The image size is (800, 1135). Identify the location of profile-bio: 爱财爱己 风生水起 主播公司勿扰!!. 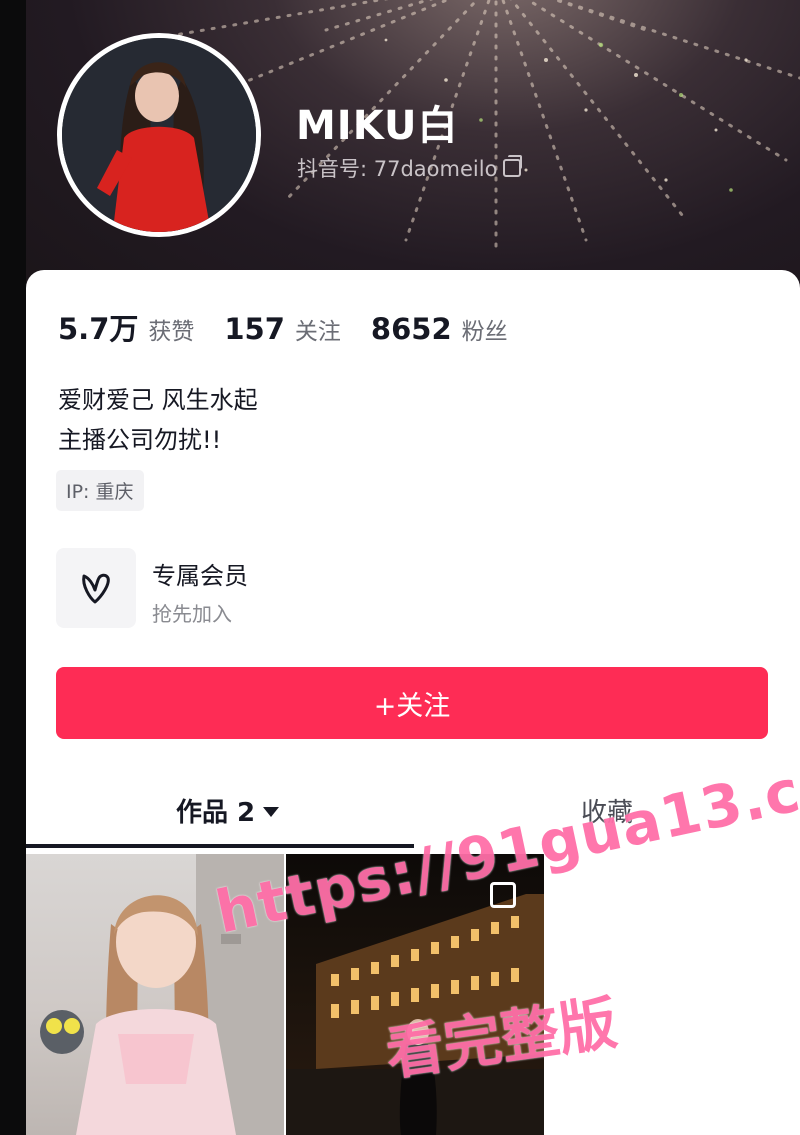
(158, 420).